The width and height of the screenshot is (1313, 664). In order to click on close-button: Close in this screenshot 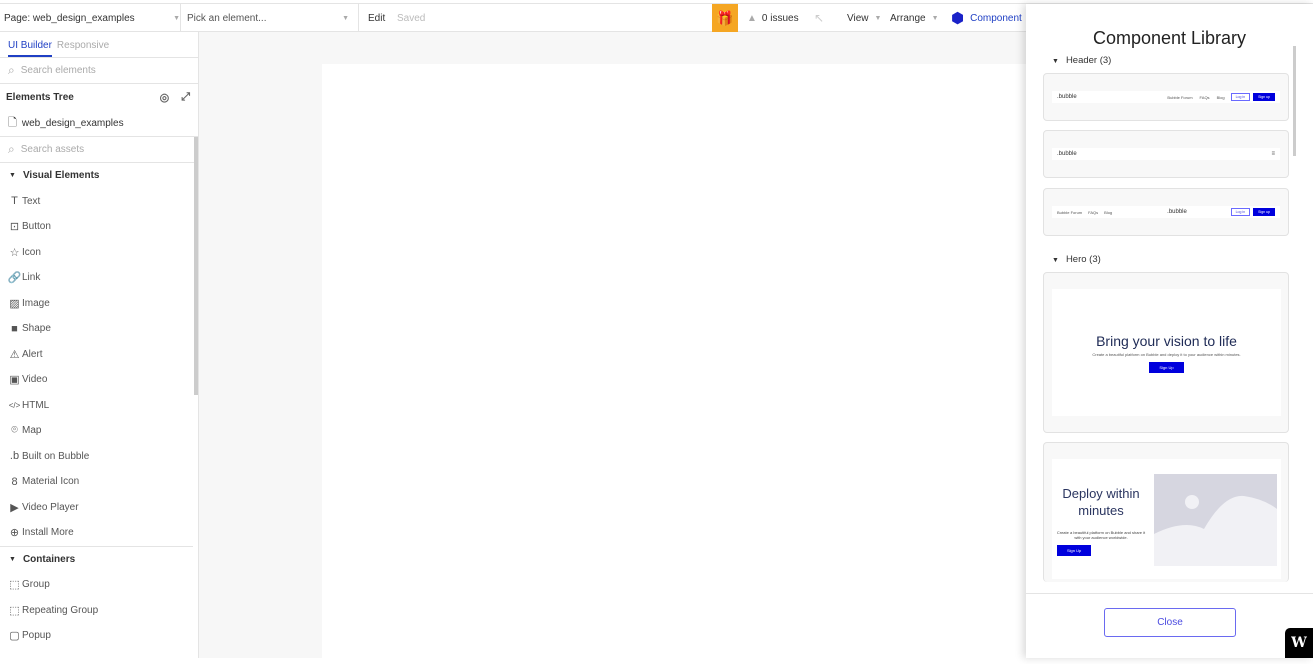, I will do `click(1170, 622)`.